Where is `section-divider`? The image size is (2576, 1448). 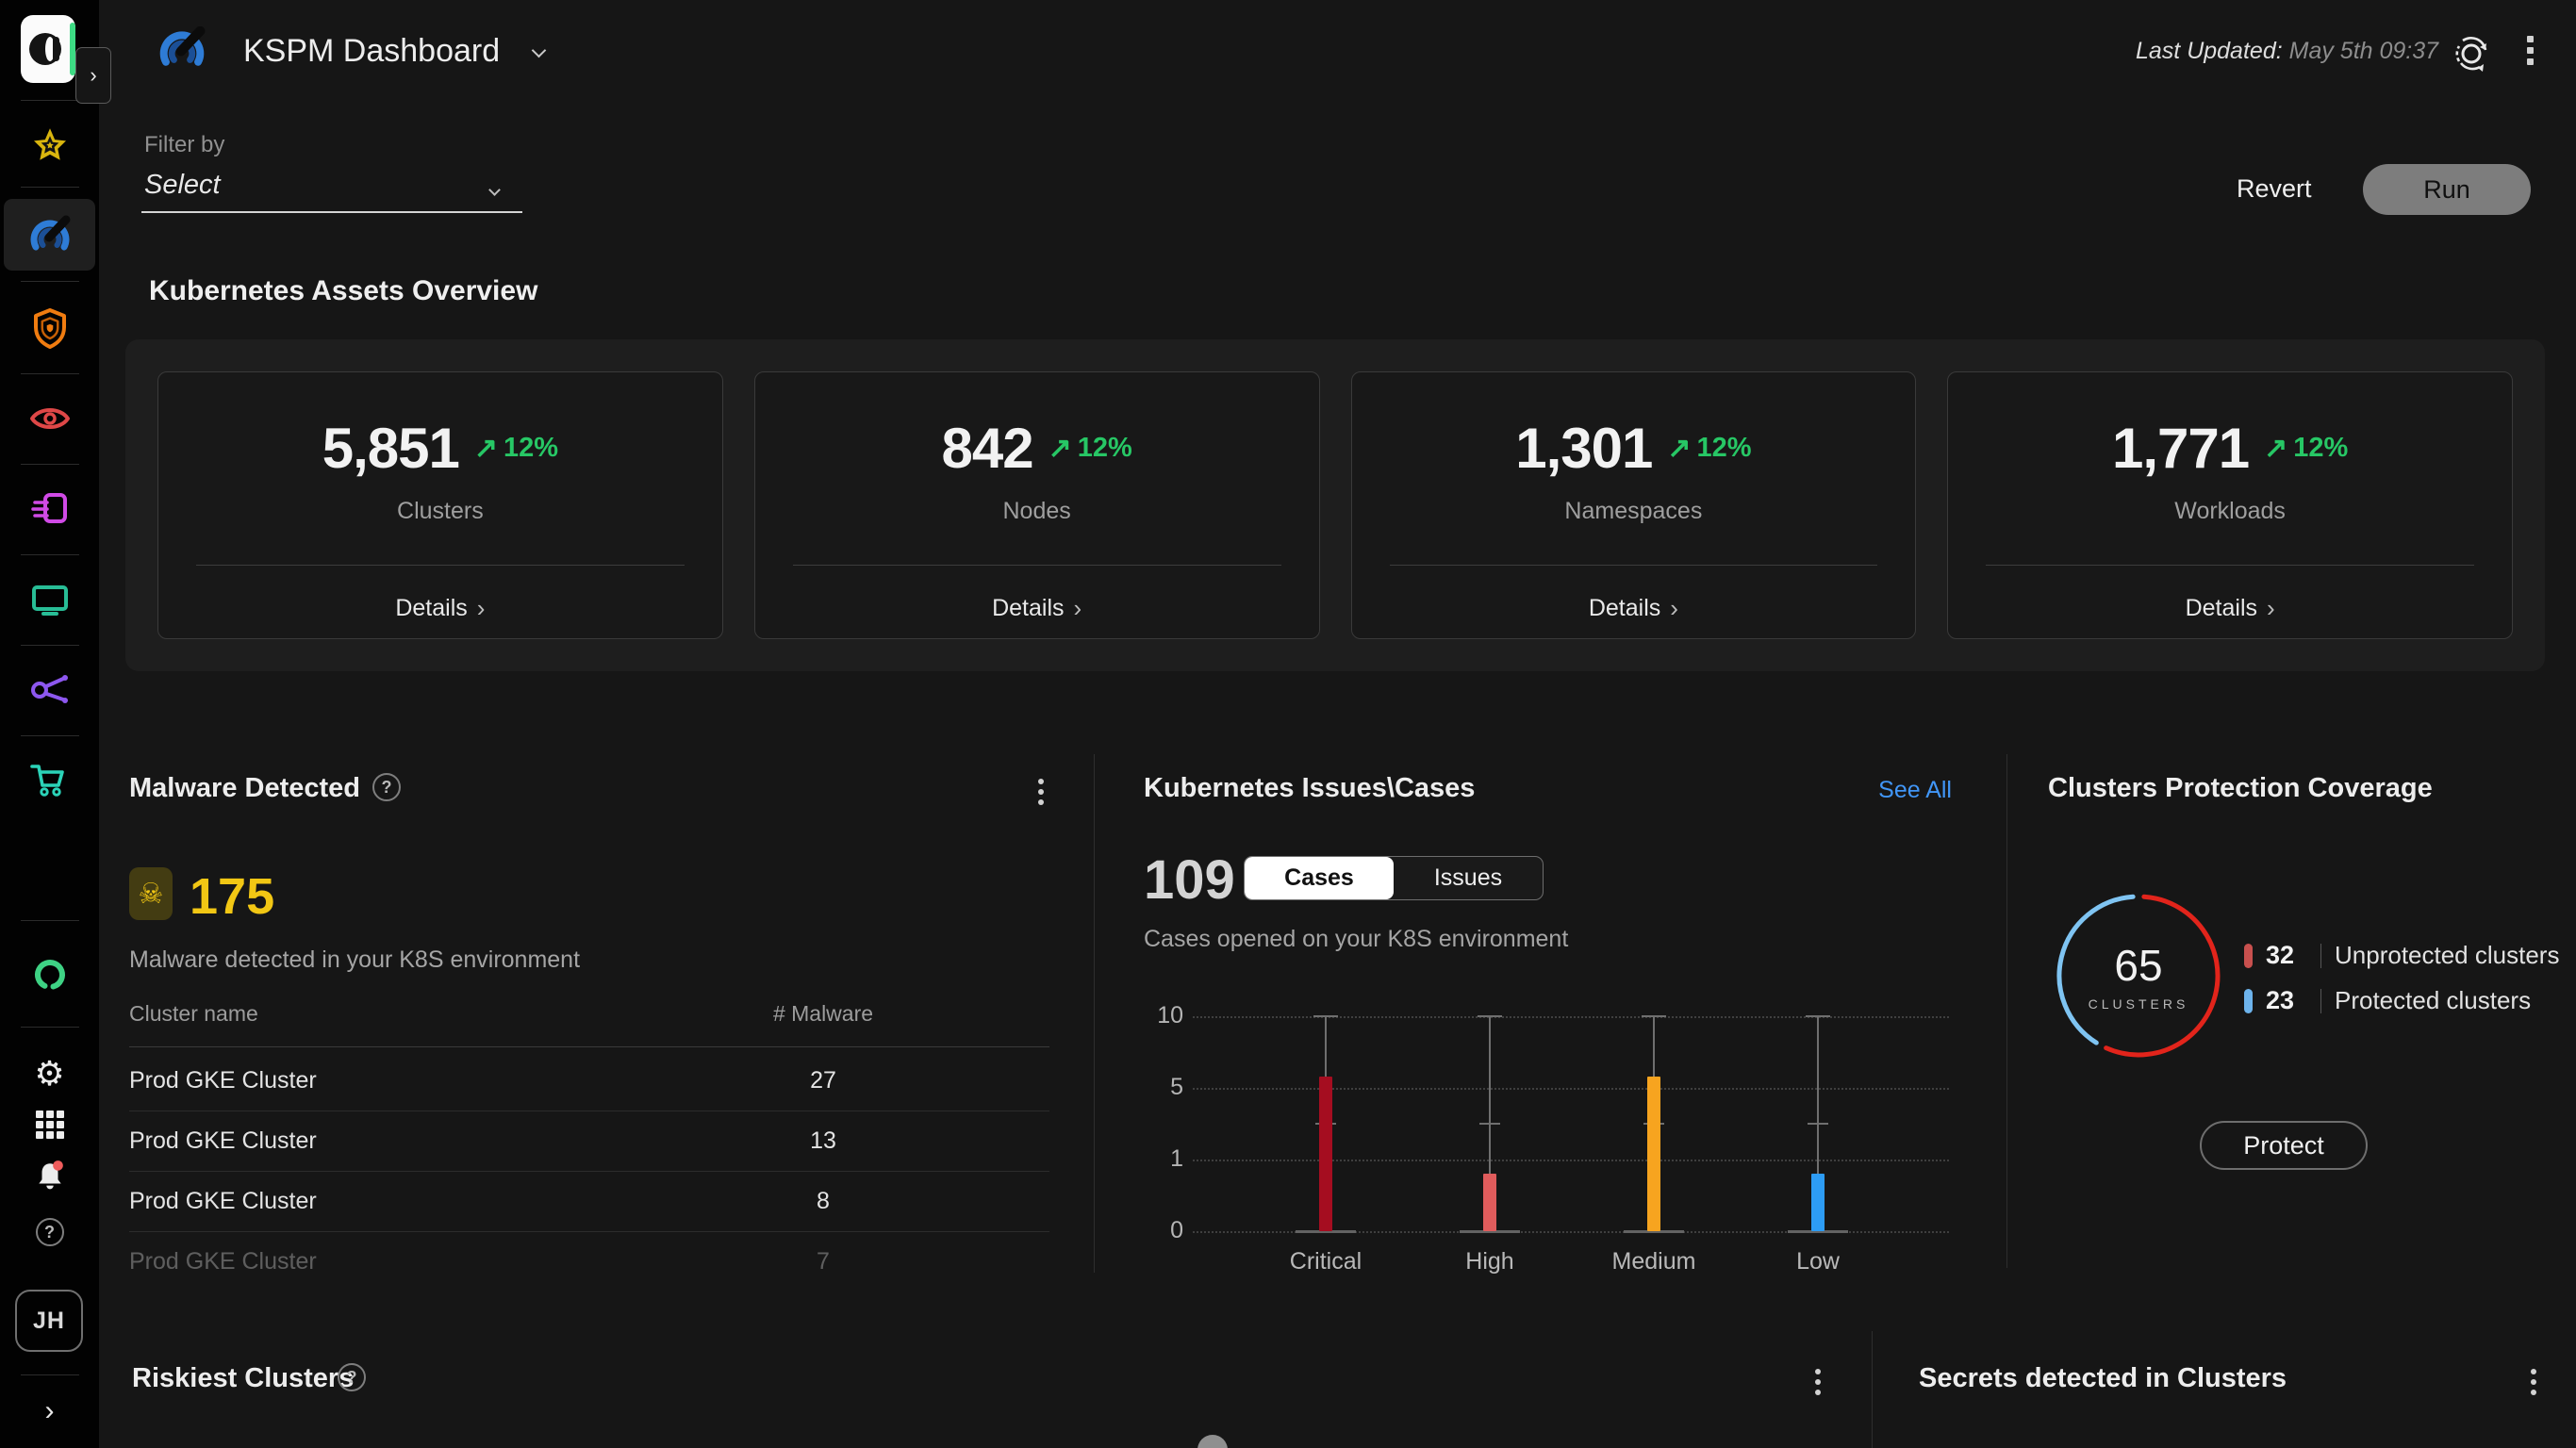 section-divider is located at coordinates (1094, 1013).